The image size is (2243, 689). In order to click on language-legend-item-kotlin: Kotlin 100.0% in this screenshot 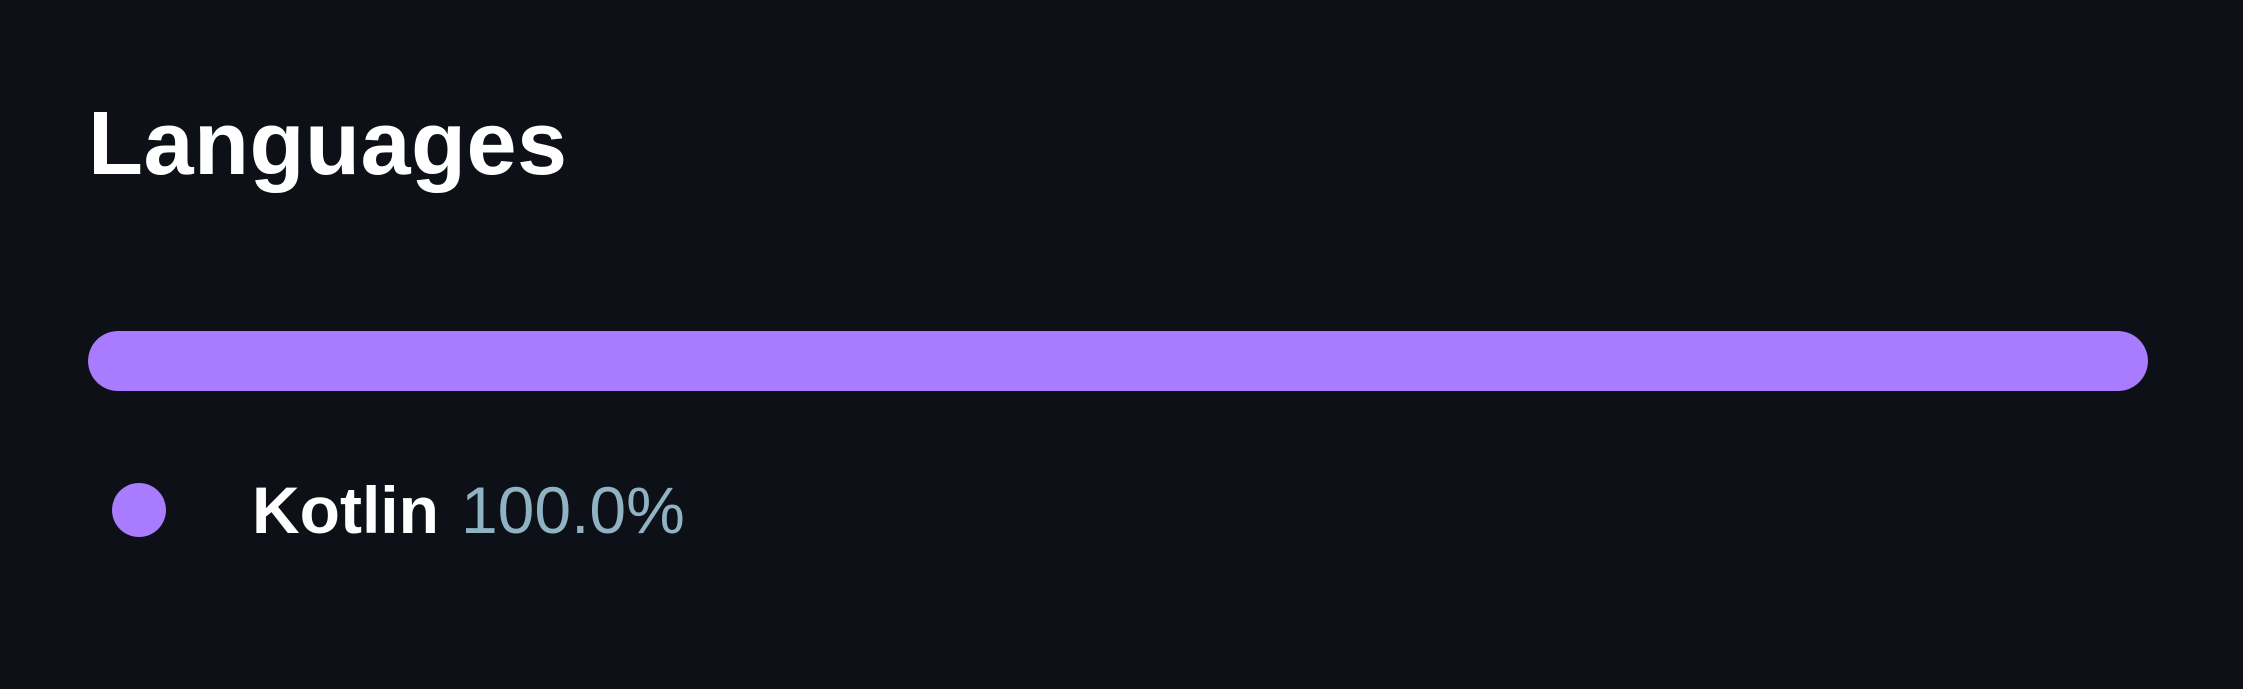, I will do `click(398, 510)`.